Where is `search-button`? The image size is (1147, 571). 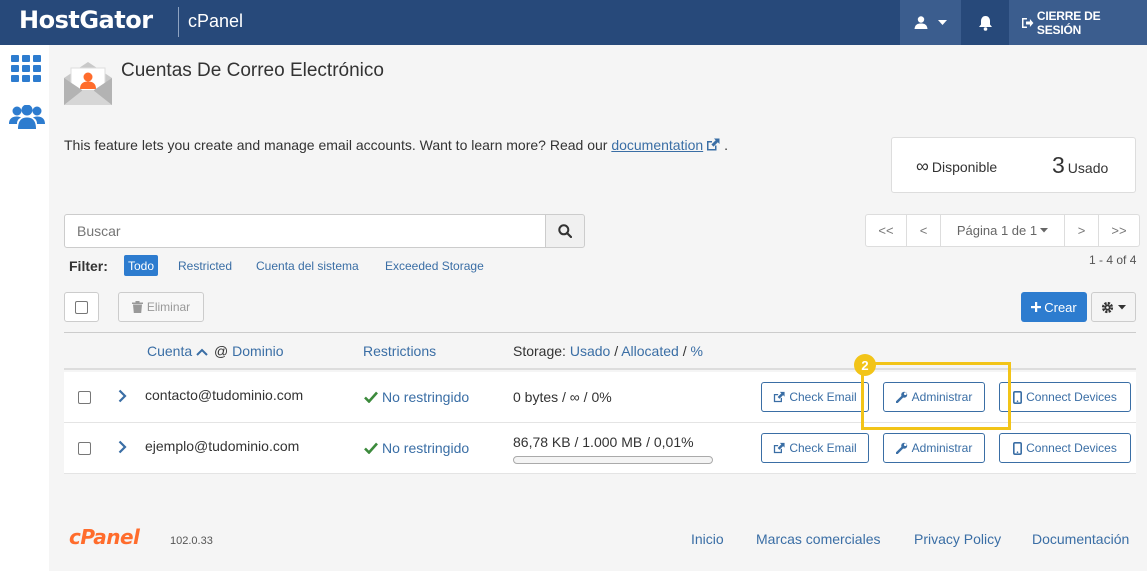 search-button is located at coordinates (565, 231).